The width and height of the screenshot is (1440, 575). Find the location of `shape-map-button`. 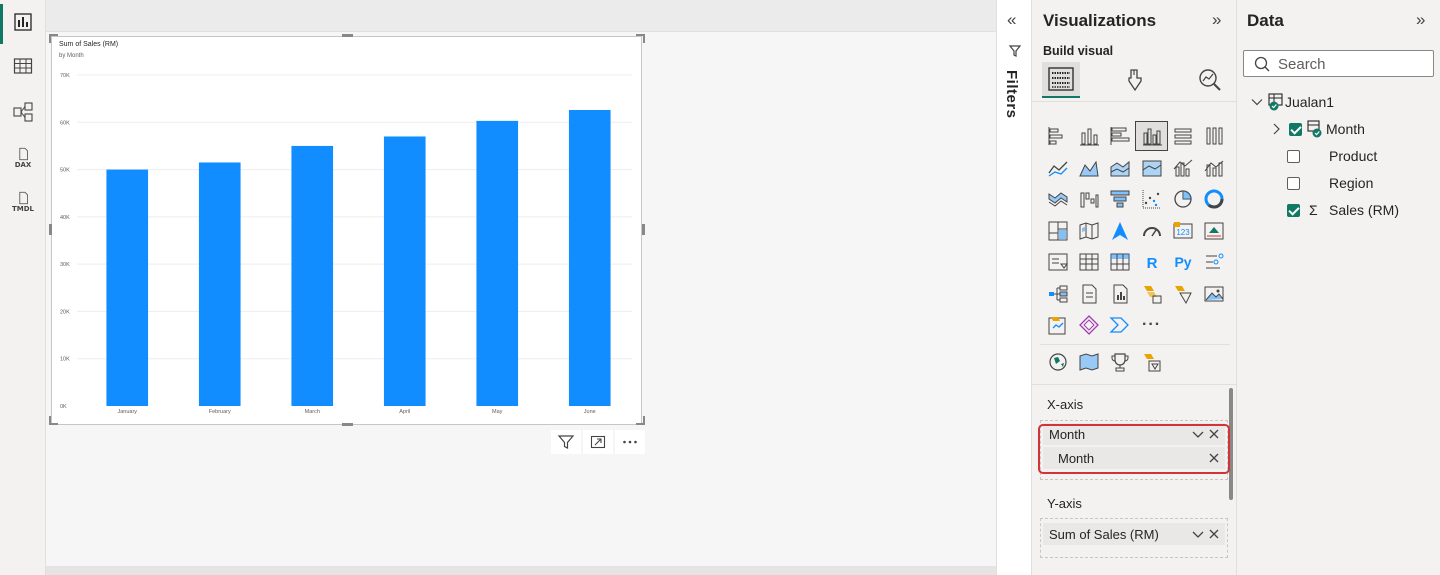

shape-map-button is located at coordinates (1088, 362).